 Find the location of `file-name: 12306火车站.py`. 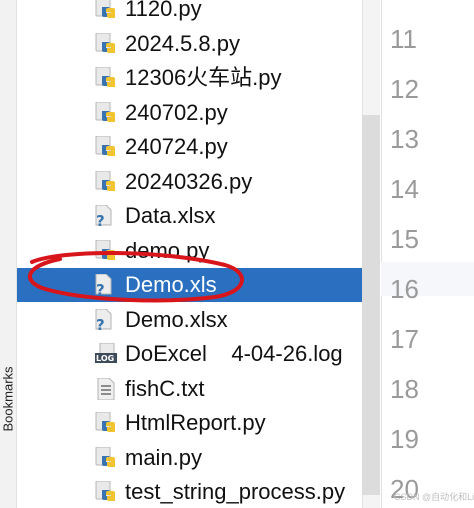

file-name: 12306火车站.py is located at coordinates (203, 77).